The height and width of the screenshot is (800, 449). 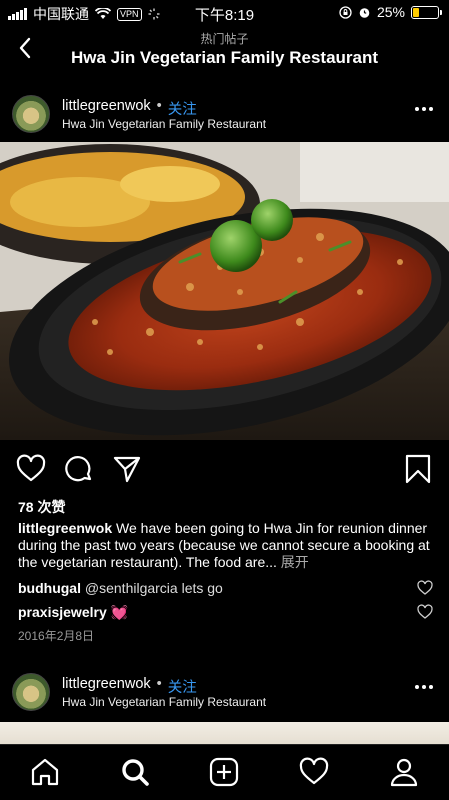 I want to click on bookmark-icon, so click(x=418, y=469).